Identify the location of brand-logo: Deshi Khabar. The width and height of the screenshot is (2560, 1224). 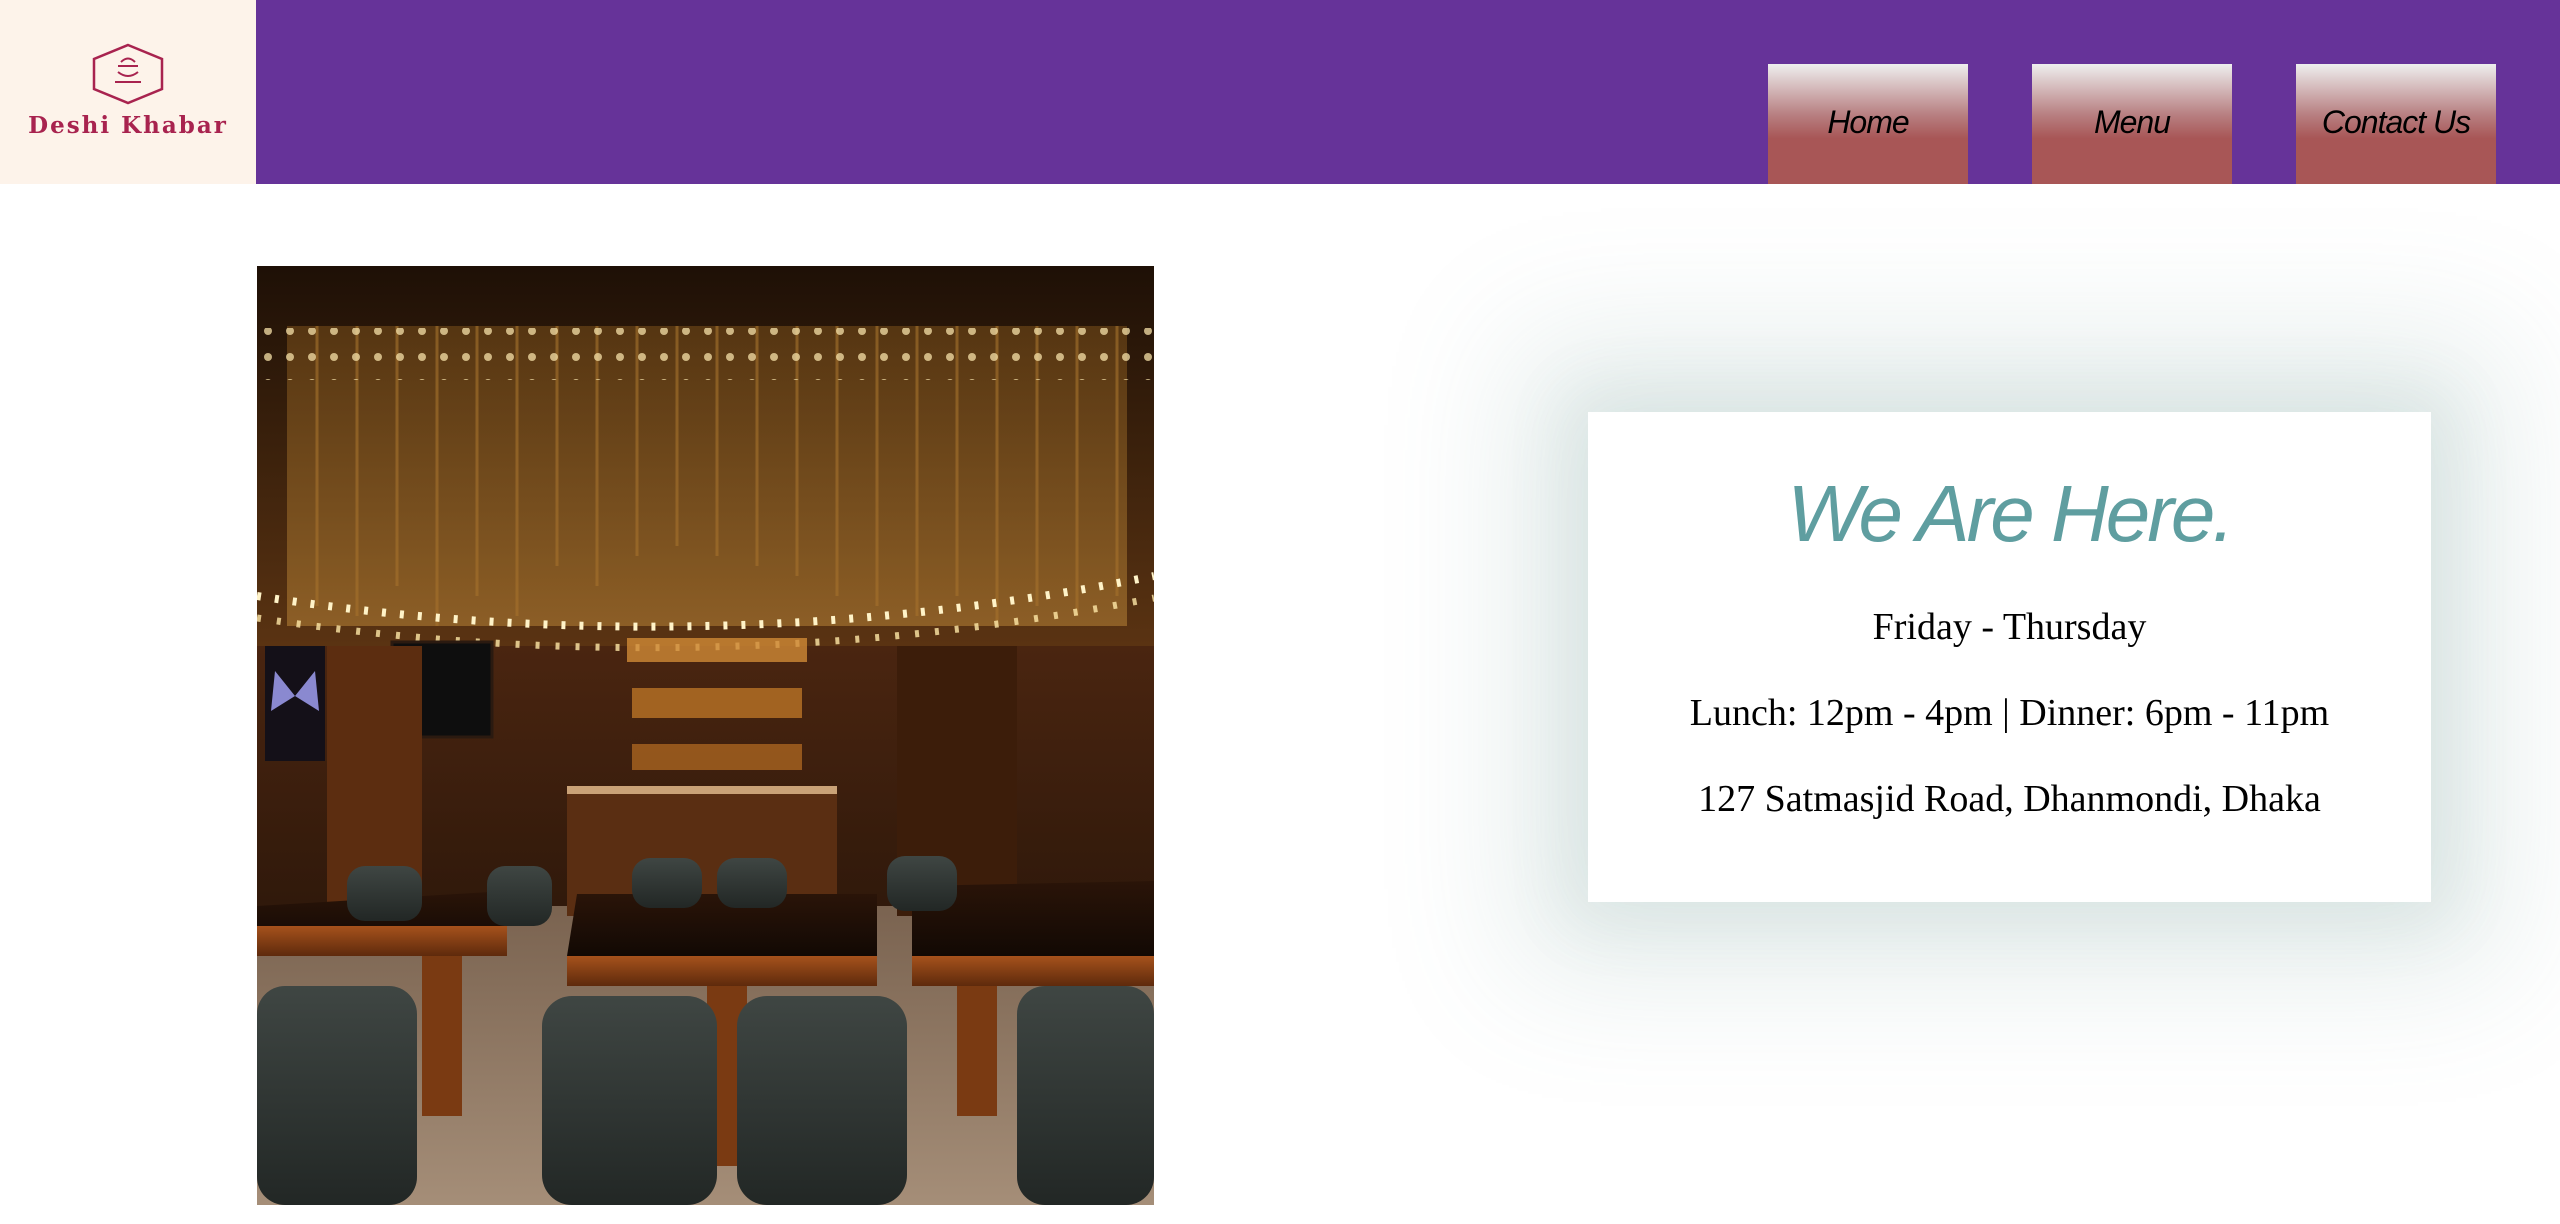
(128, 92).